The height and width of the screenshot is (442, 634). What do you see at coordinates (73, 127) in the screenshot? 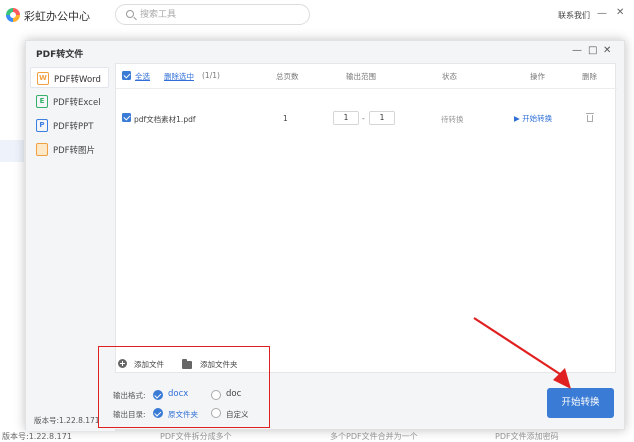
I see `sidebar-item-label: PDF转PPT` at bounding box center [73, 127].